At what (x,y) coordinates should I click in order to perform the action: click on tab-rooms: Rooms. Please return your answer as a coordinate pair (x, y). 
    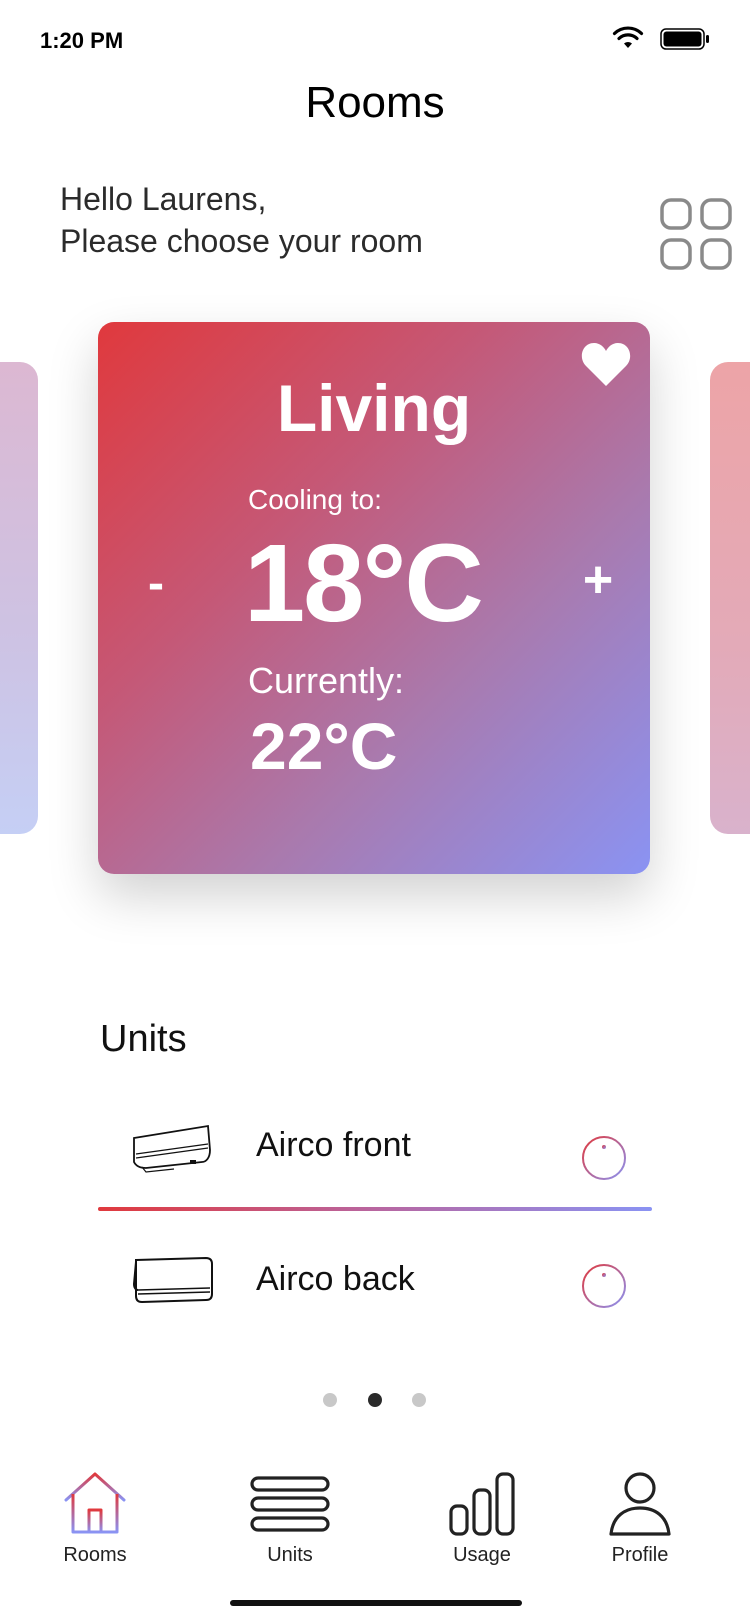
    Looking at the image, I should click on (95, 1525).